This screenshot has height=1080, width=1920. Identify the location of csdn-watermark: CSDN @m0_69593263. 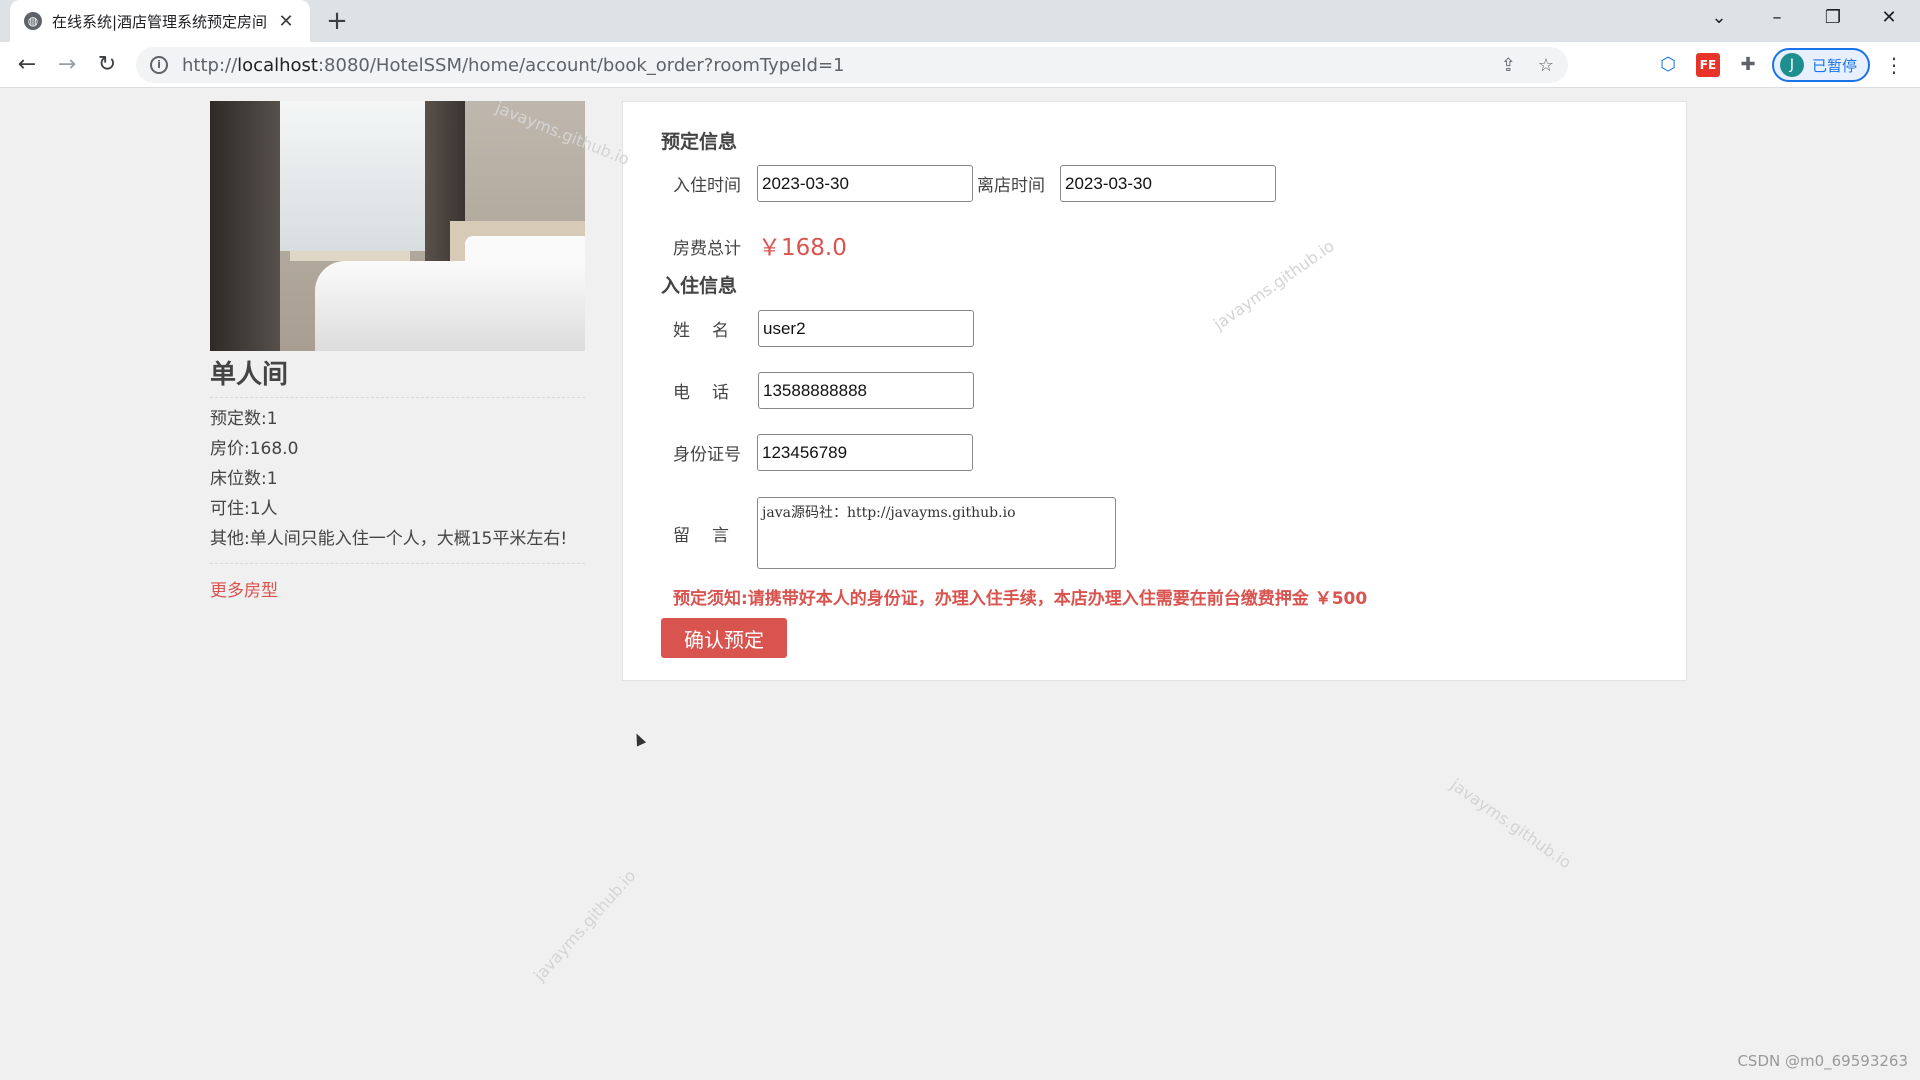
(1822, 1061).